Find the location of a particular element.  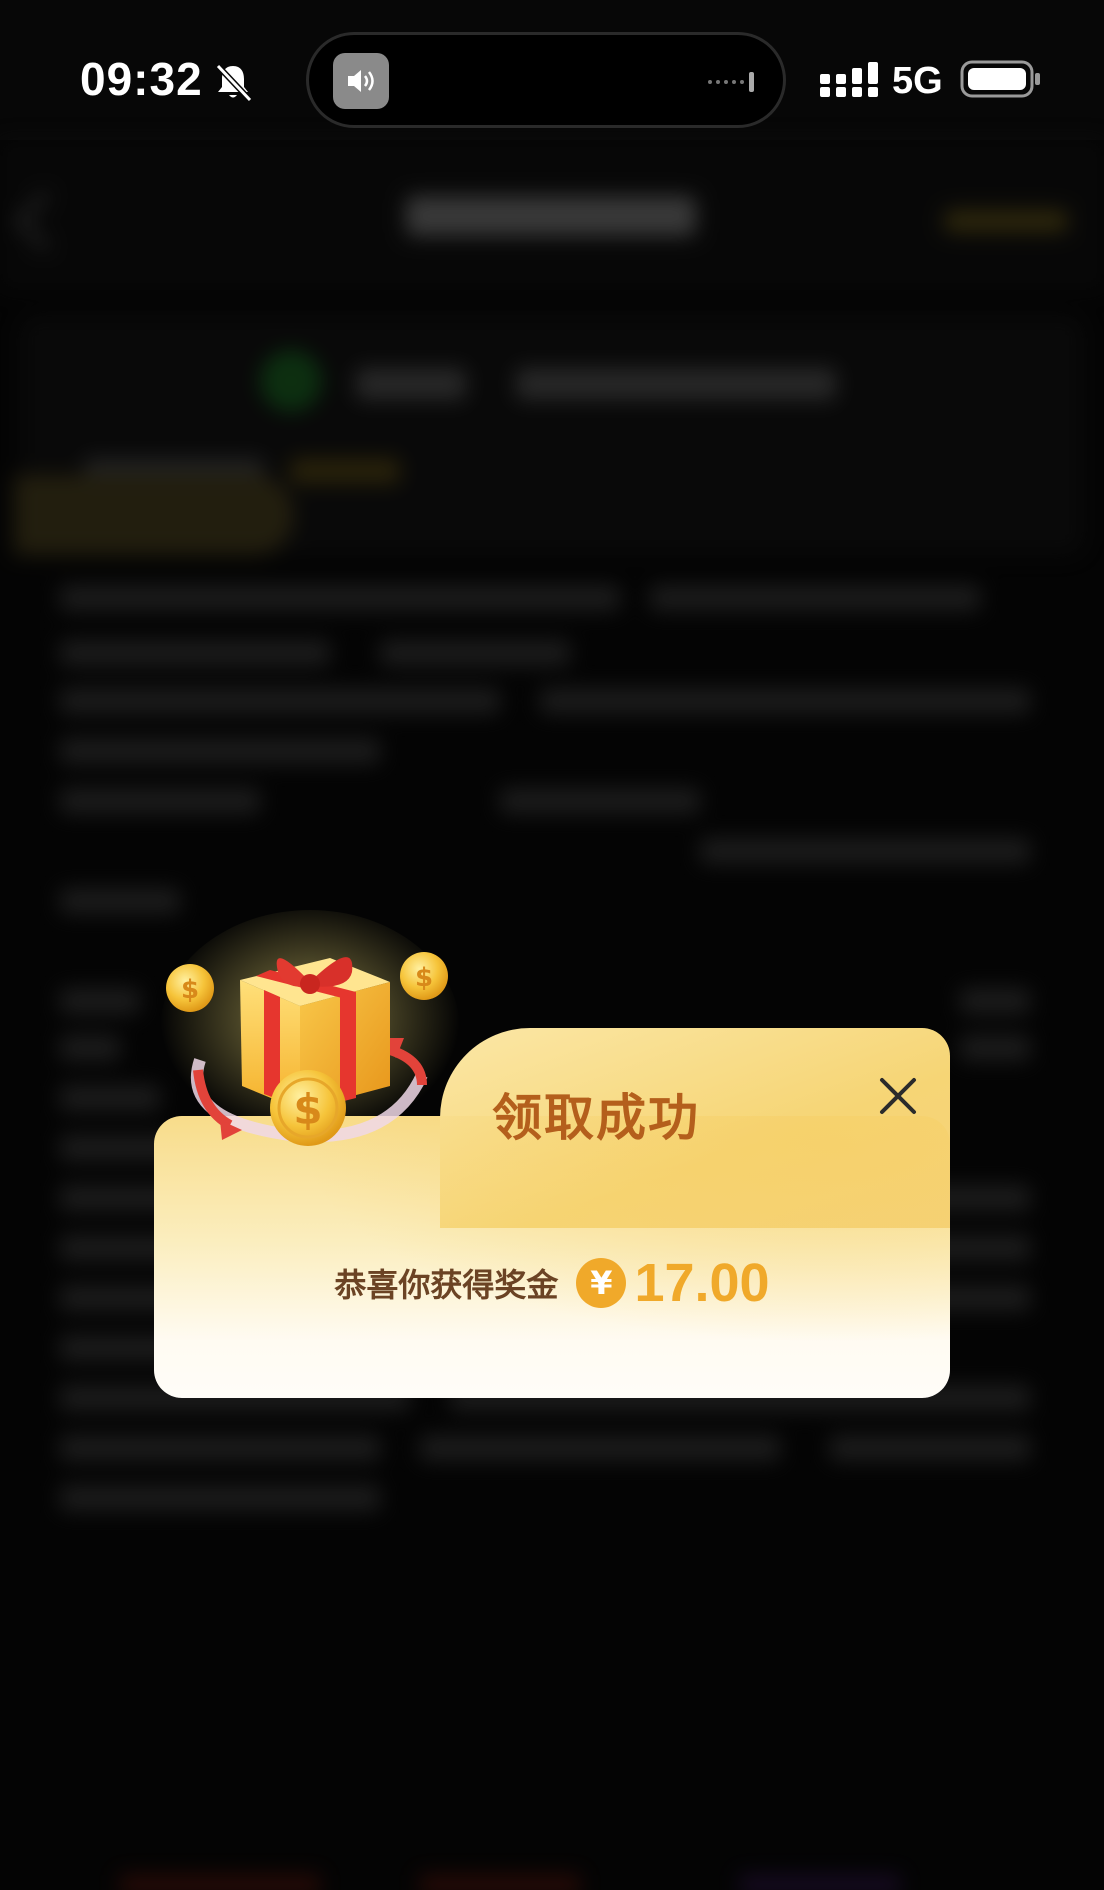

dynamic-island is located at coordinates (546, 80).